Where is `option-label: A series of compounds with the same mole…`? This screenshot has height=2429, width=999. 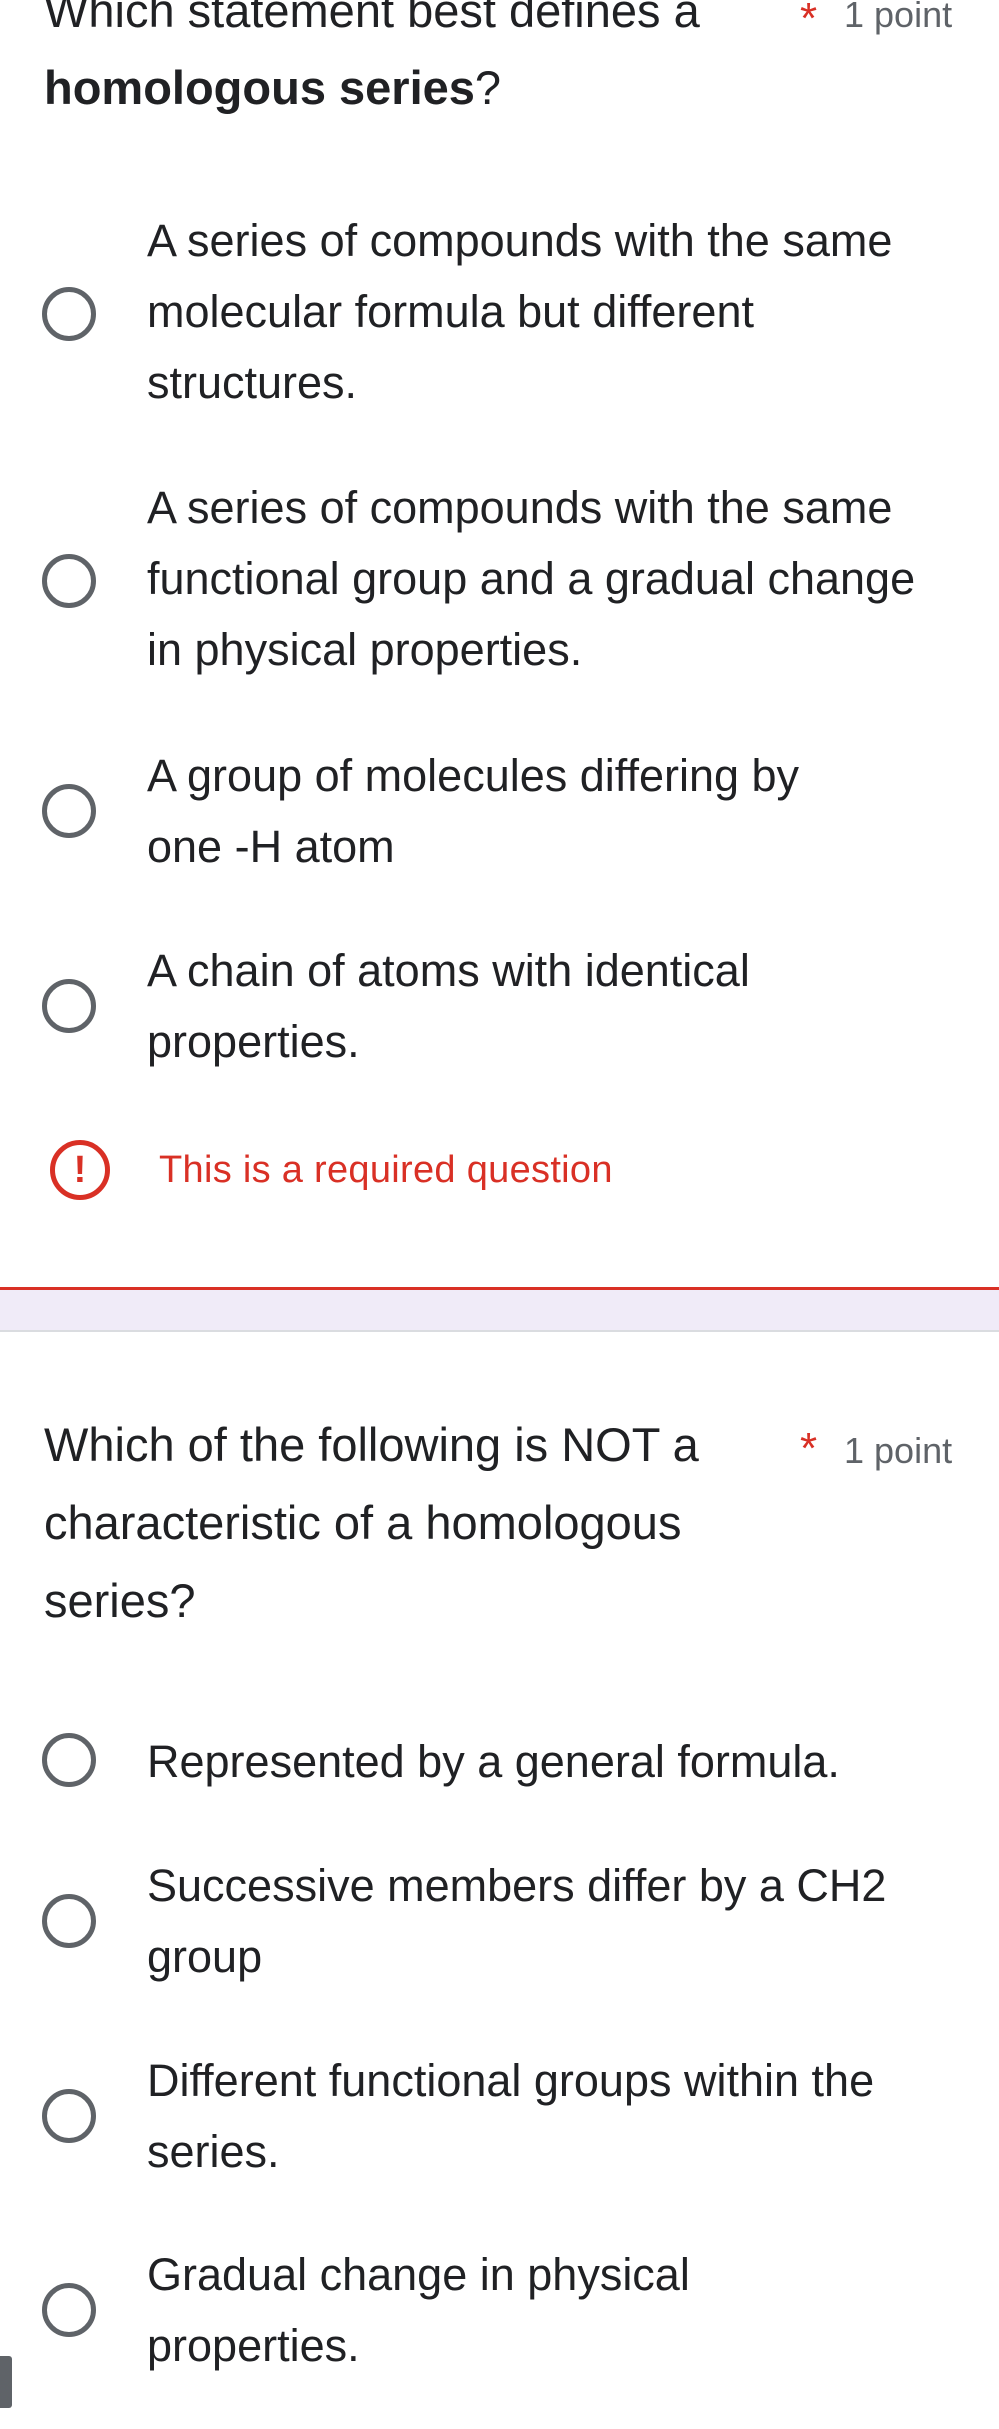 option-label: A series of compounds with the same mole… is located at coordinates (520, 311).